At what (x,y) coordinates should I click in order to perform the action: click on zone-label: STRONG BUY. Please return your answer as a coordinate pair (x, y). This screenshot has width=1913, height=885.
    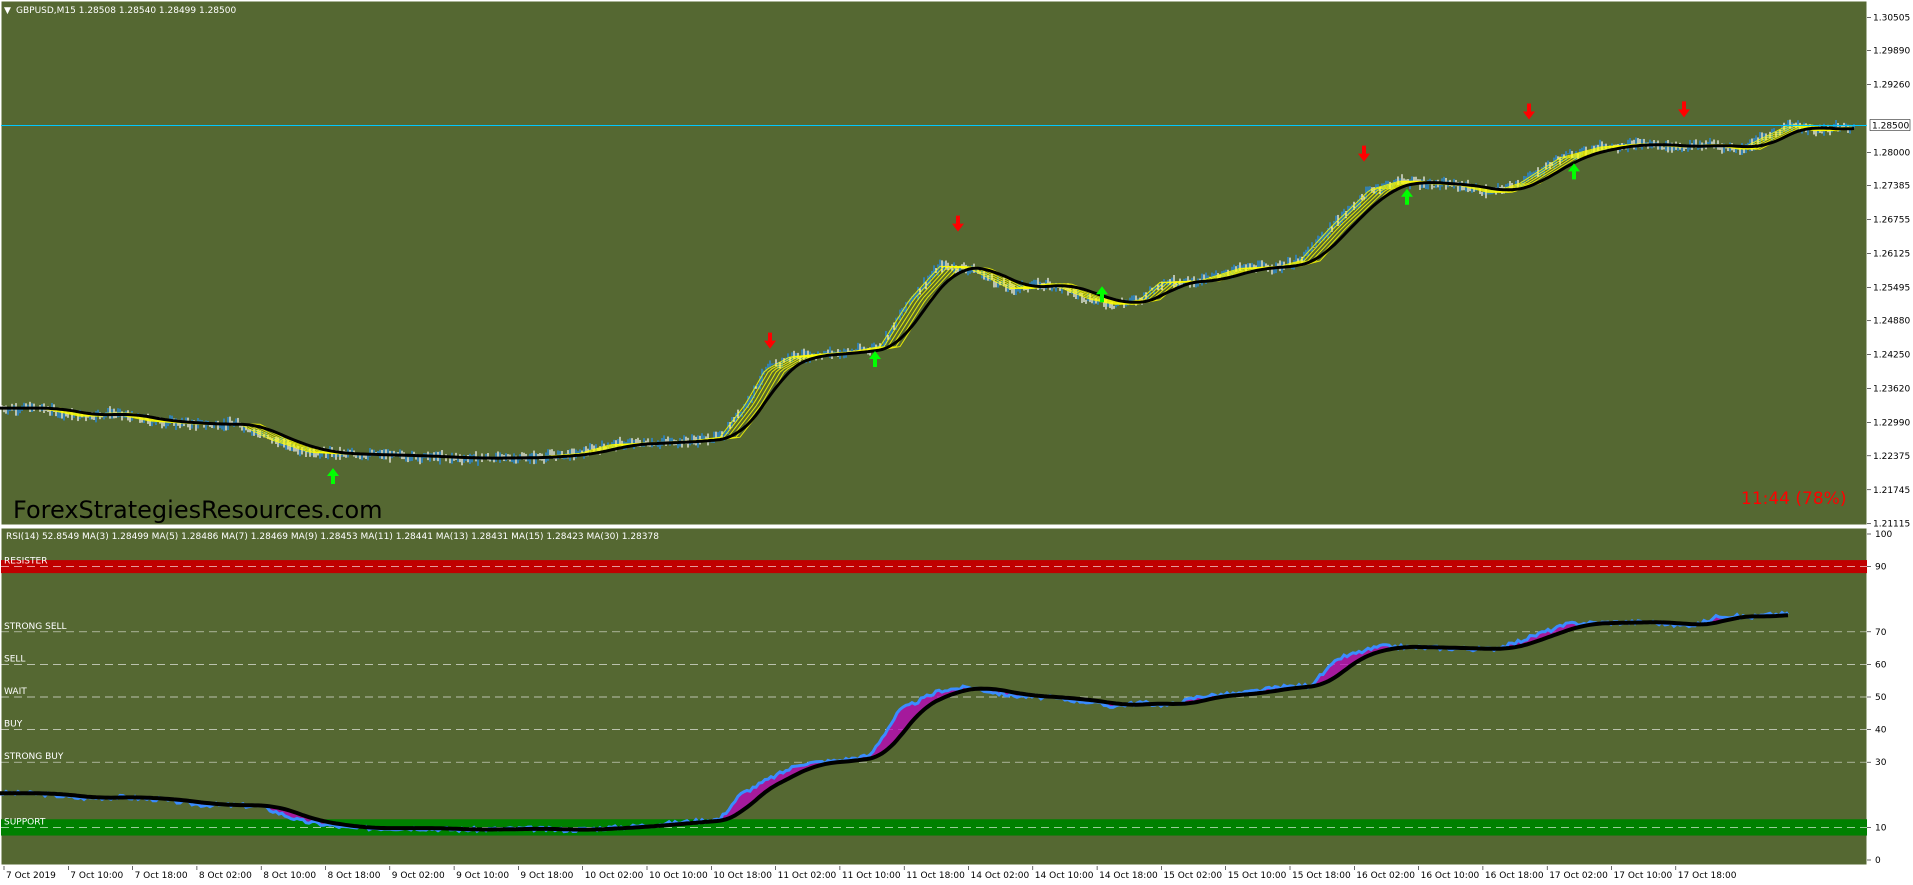
    Looking at the image, I should click on (34, 757).